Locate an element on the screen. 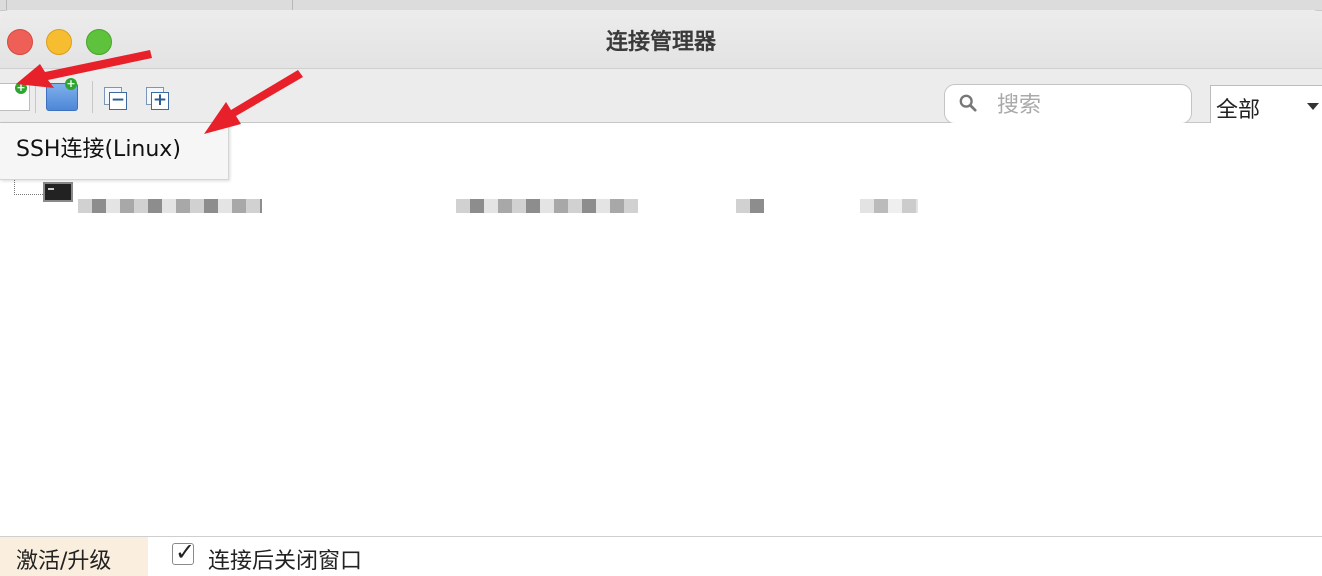 The image size is (1322, 576). annotation-arrow-icon is located at coordinates (253, 102).